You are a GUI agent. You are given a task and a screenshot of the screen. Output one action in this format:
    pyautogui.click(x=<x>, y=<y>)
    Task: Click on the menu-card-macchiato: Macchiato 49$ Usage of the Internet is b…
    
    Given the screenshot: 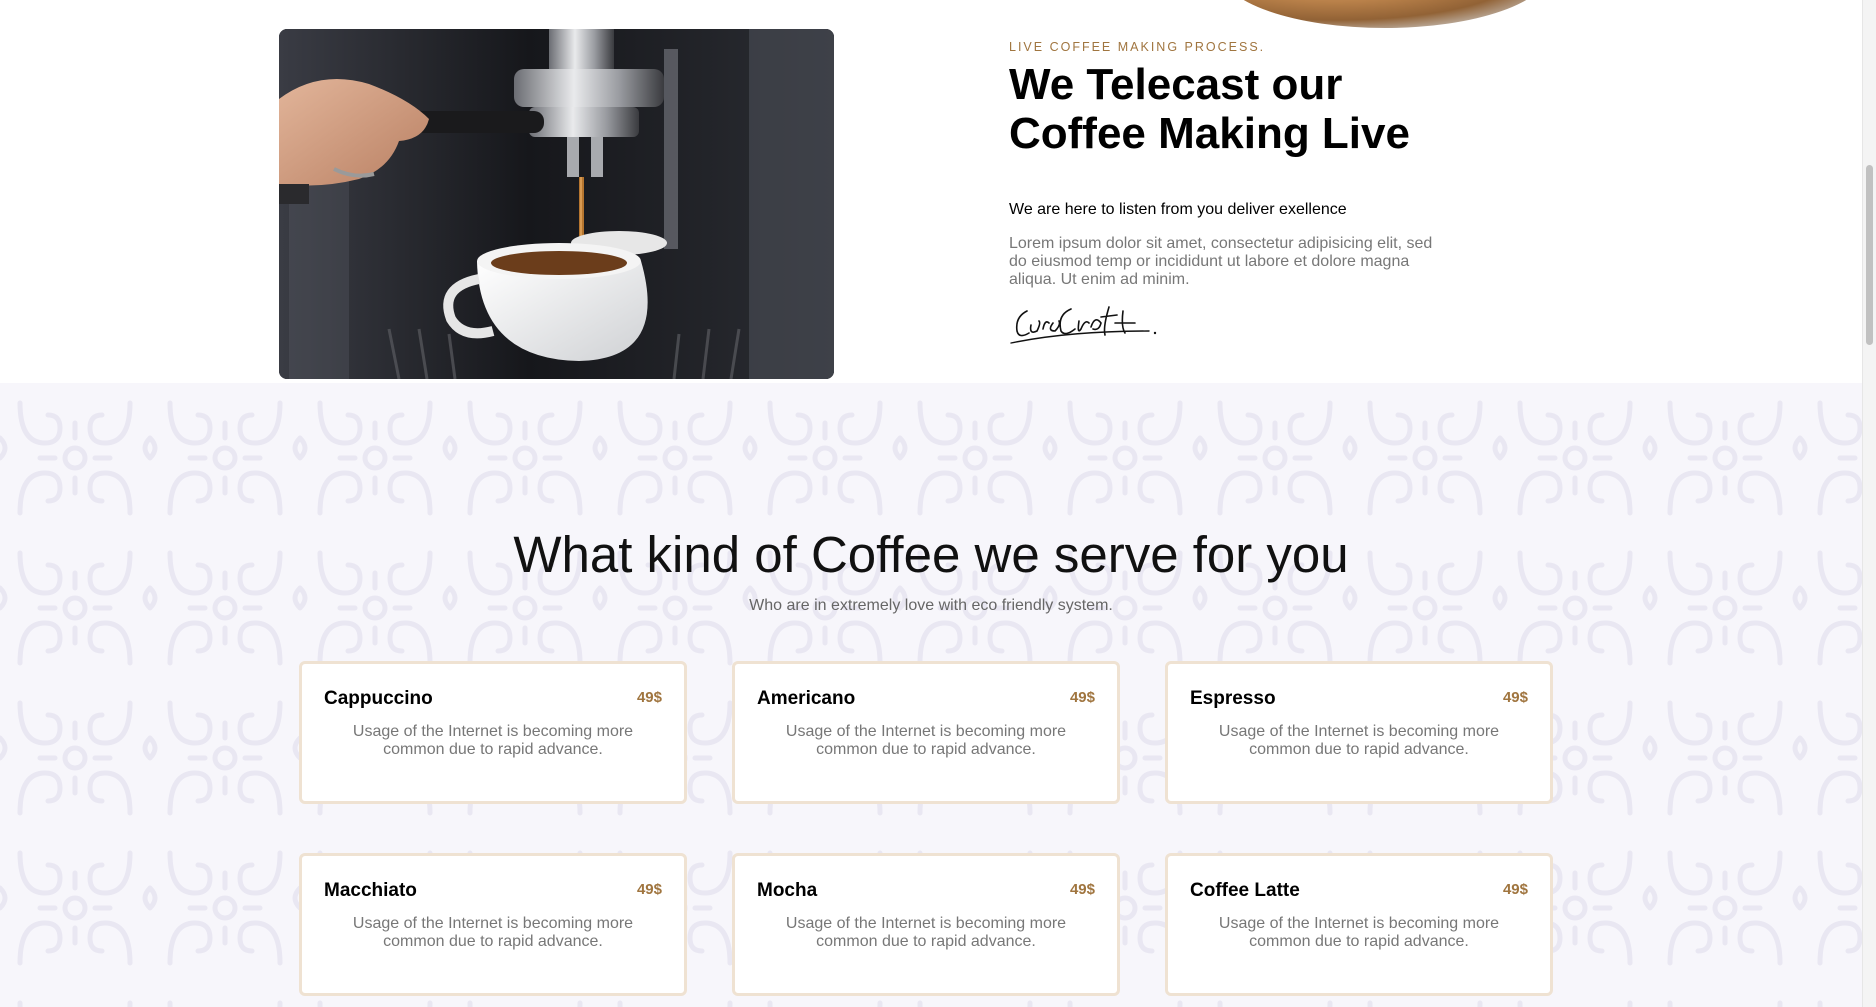 What is the action you would take?
    pyautogui.click(x=493, y=924)
    